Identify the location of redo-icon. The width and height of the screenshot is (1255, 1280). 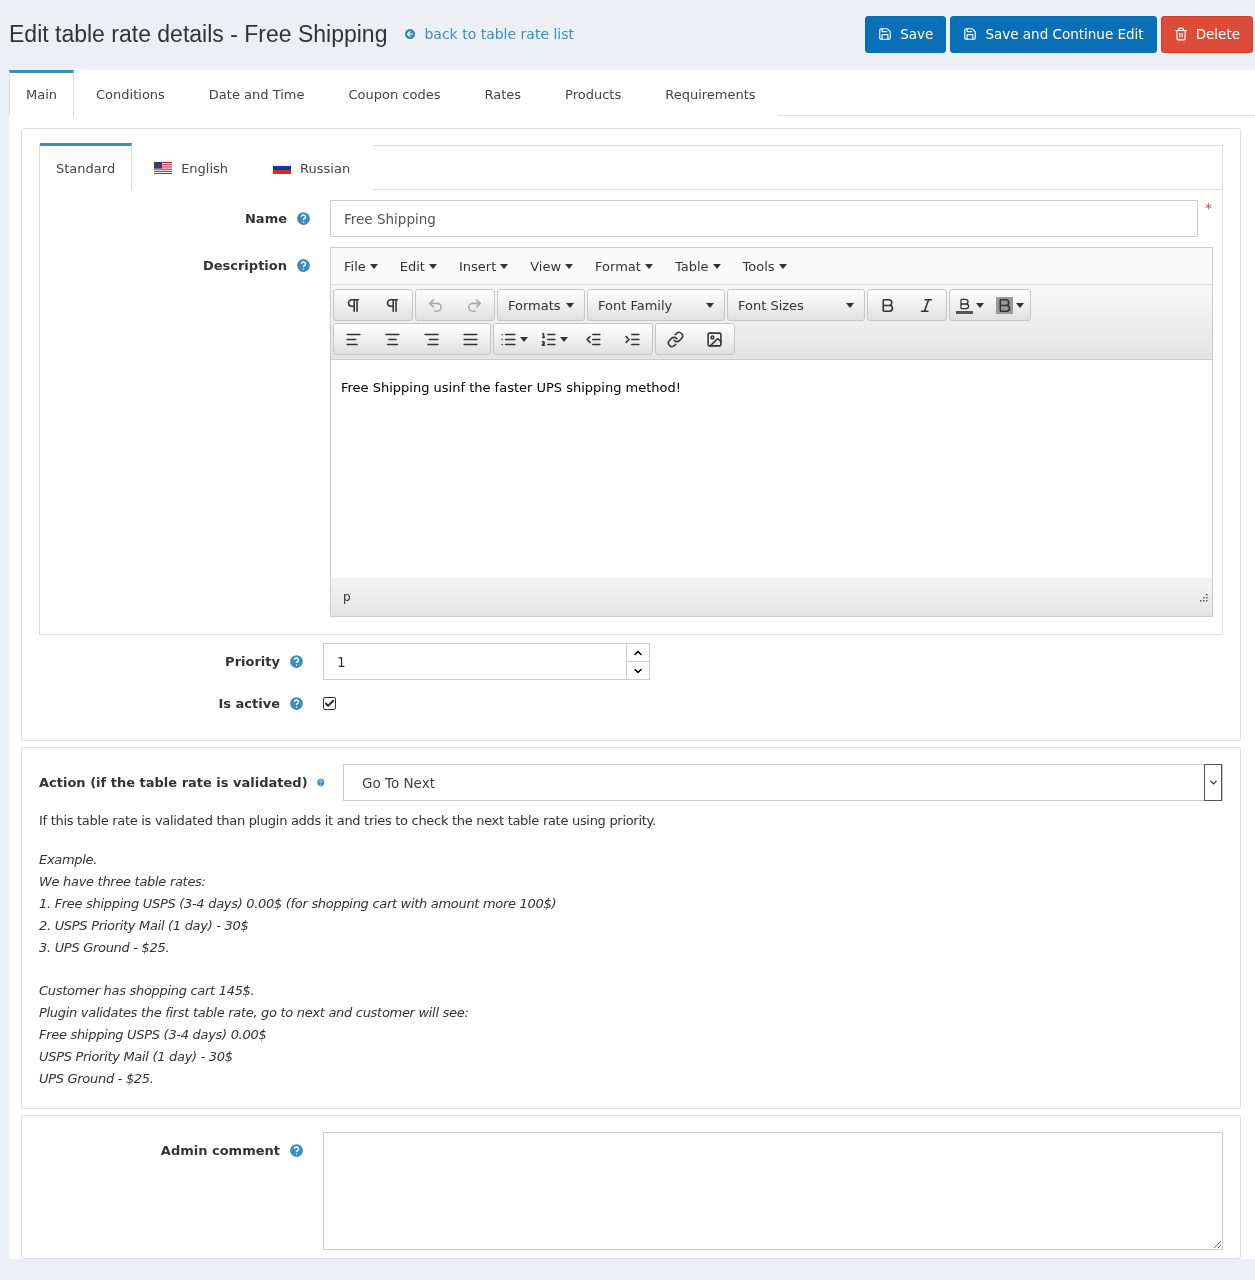
(474, 305).